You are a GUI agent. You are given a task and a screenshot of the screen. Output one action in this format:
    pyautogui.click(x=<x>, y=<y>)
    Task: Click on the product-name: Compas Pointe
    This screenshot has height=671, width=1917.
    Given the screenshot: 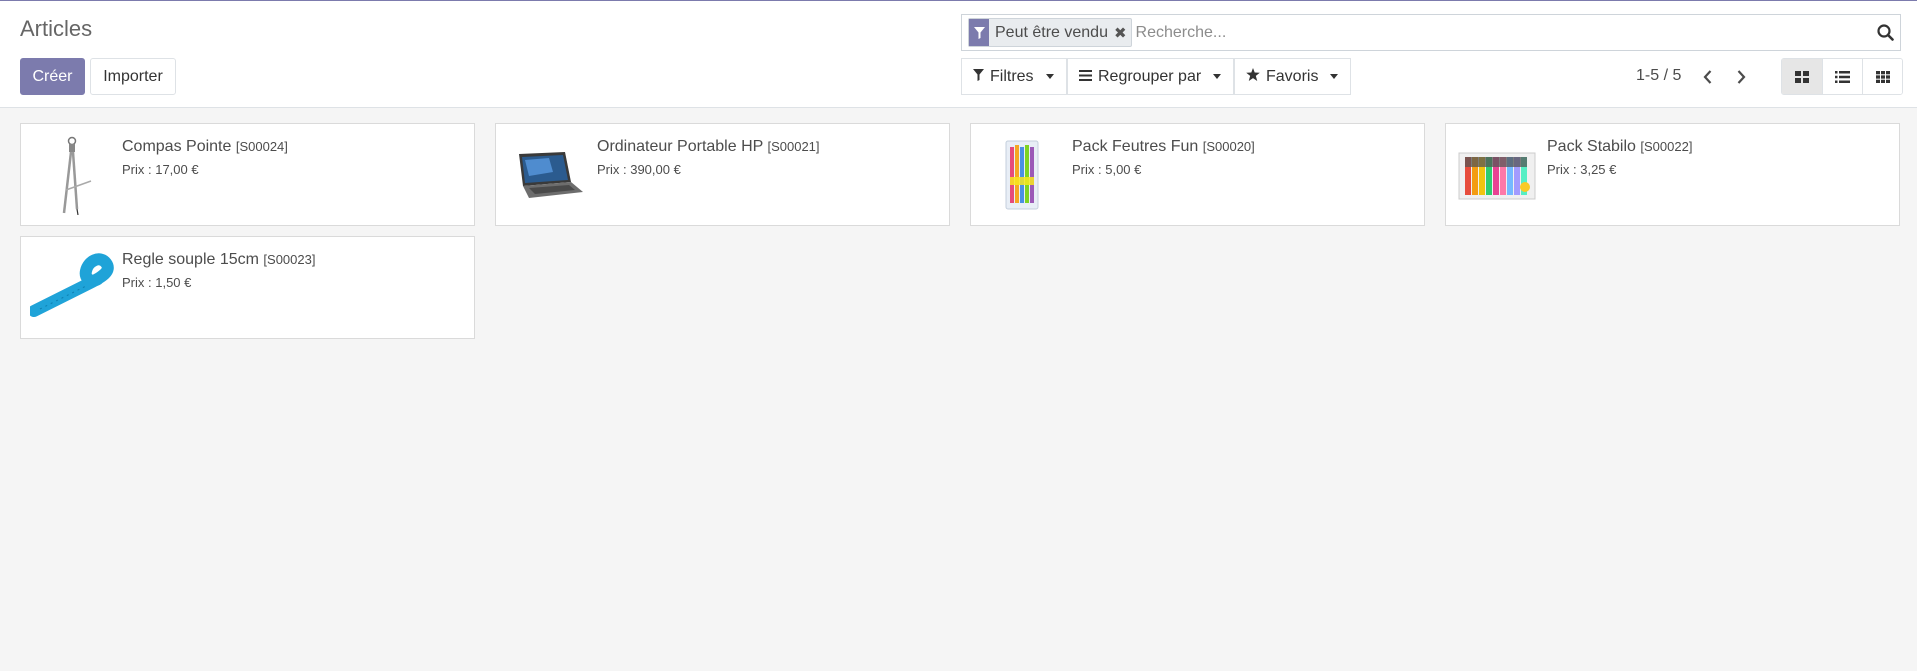 What is the action you would take?
    pyautogui.click(x=177, y=146)
    